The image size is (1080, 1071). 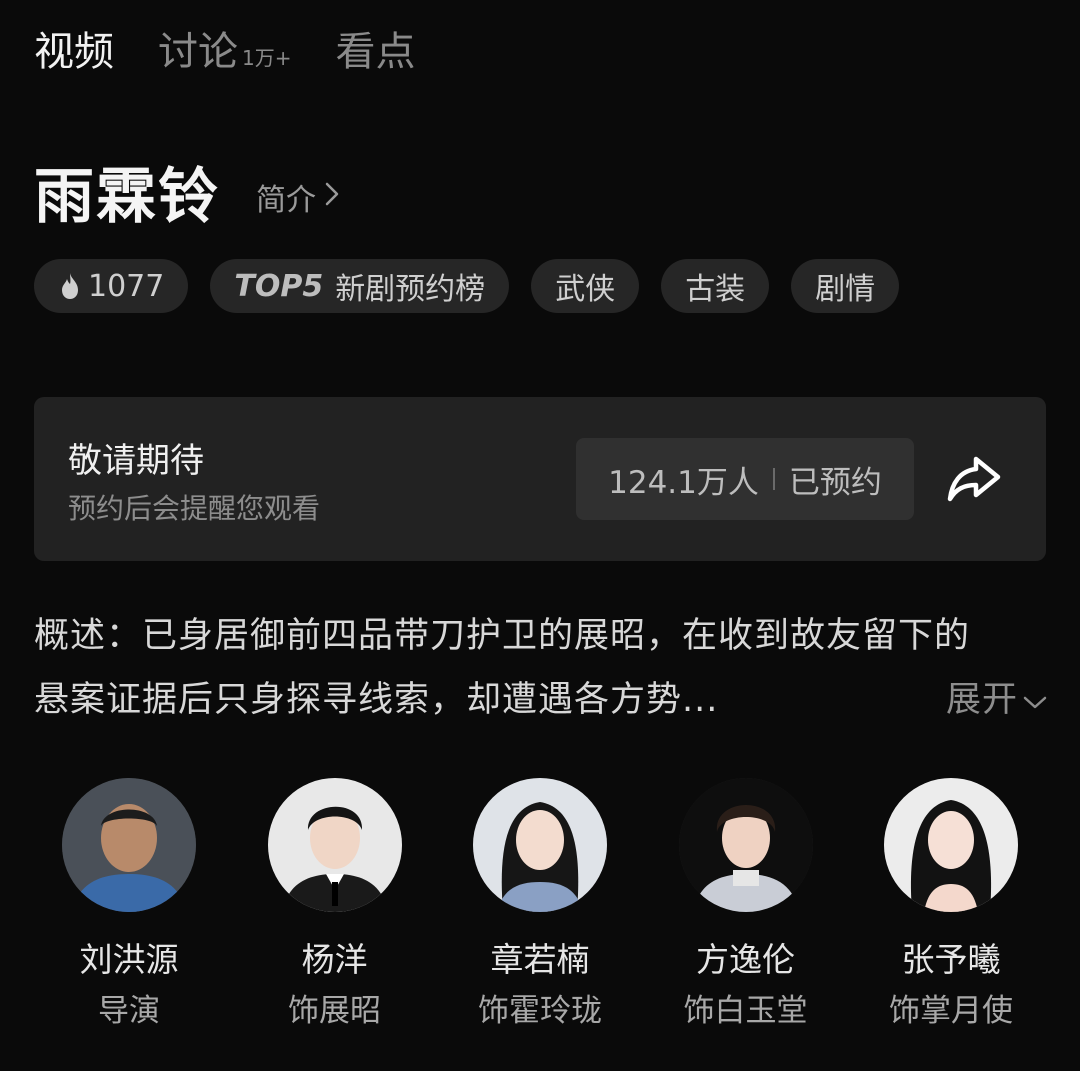 What do you see at coordinates (332, 197) in the screenshot?
I see `chevron-right-icon` at bounding box center [332, 197].